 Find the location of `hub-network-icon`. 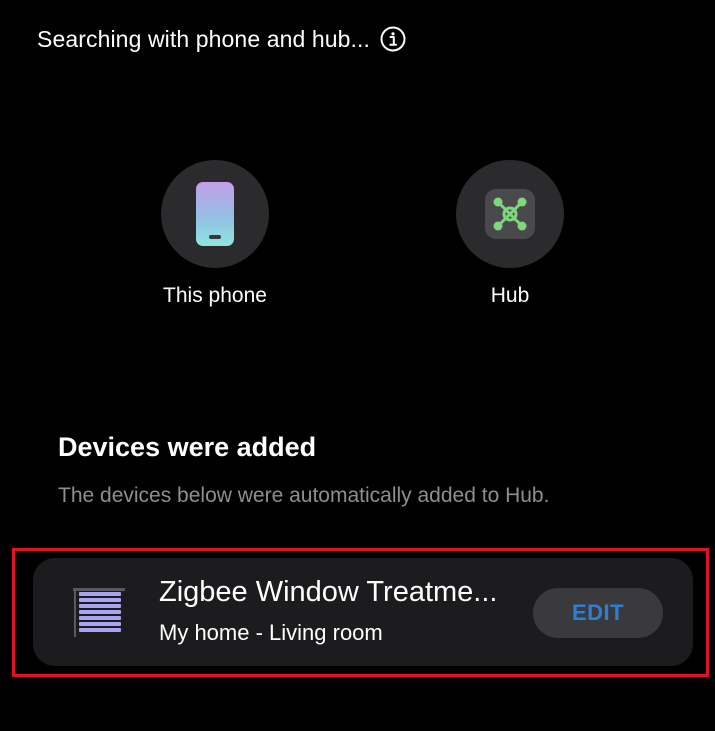

hub-network-icon is located at coordinates (510, 214).